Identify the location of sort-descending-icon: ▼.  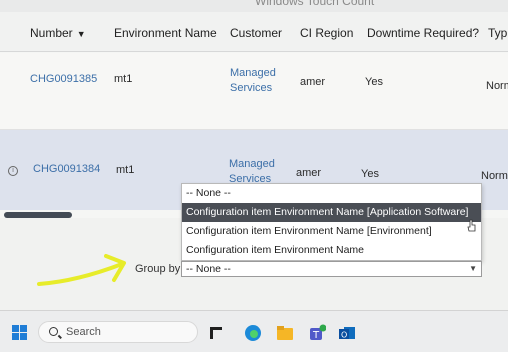
(81, 34).